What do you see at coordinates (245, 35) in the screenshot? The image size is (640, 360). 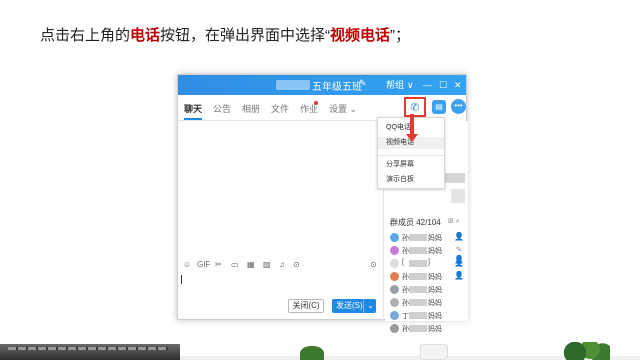 I see `instruction-part-2: 按钮，在弹出界面中选择“` at bounding box center [245, 35].